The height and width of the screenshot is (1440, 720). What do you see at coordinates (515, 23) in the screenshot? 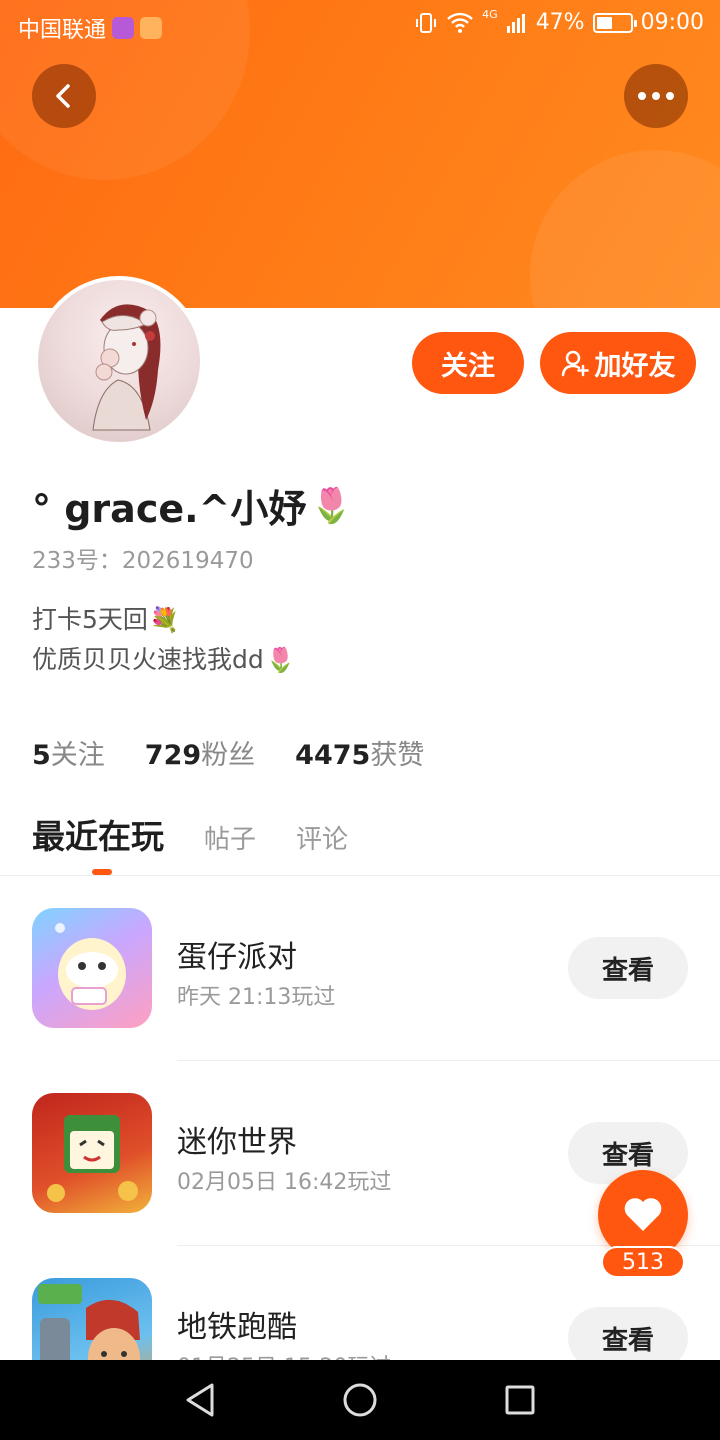
I see `signal-icon` at bounding box center [515, 23].